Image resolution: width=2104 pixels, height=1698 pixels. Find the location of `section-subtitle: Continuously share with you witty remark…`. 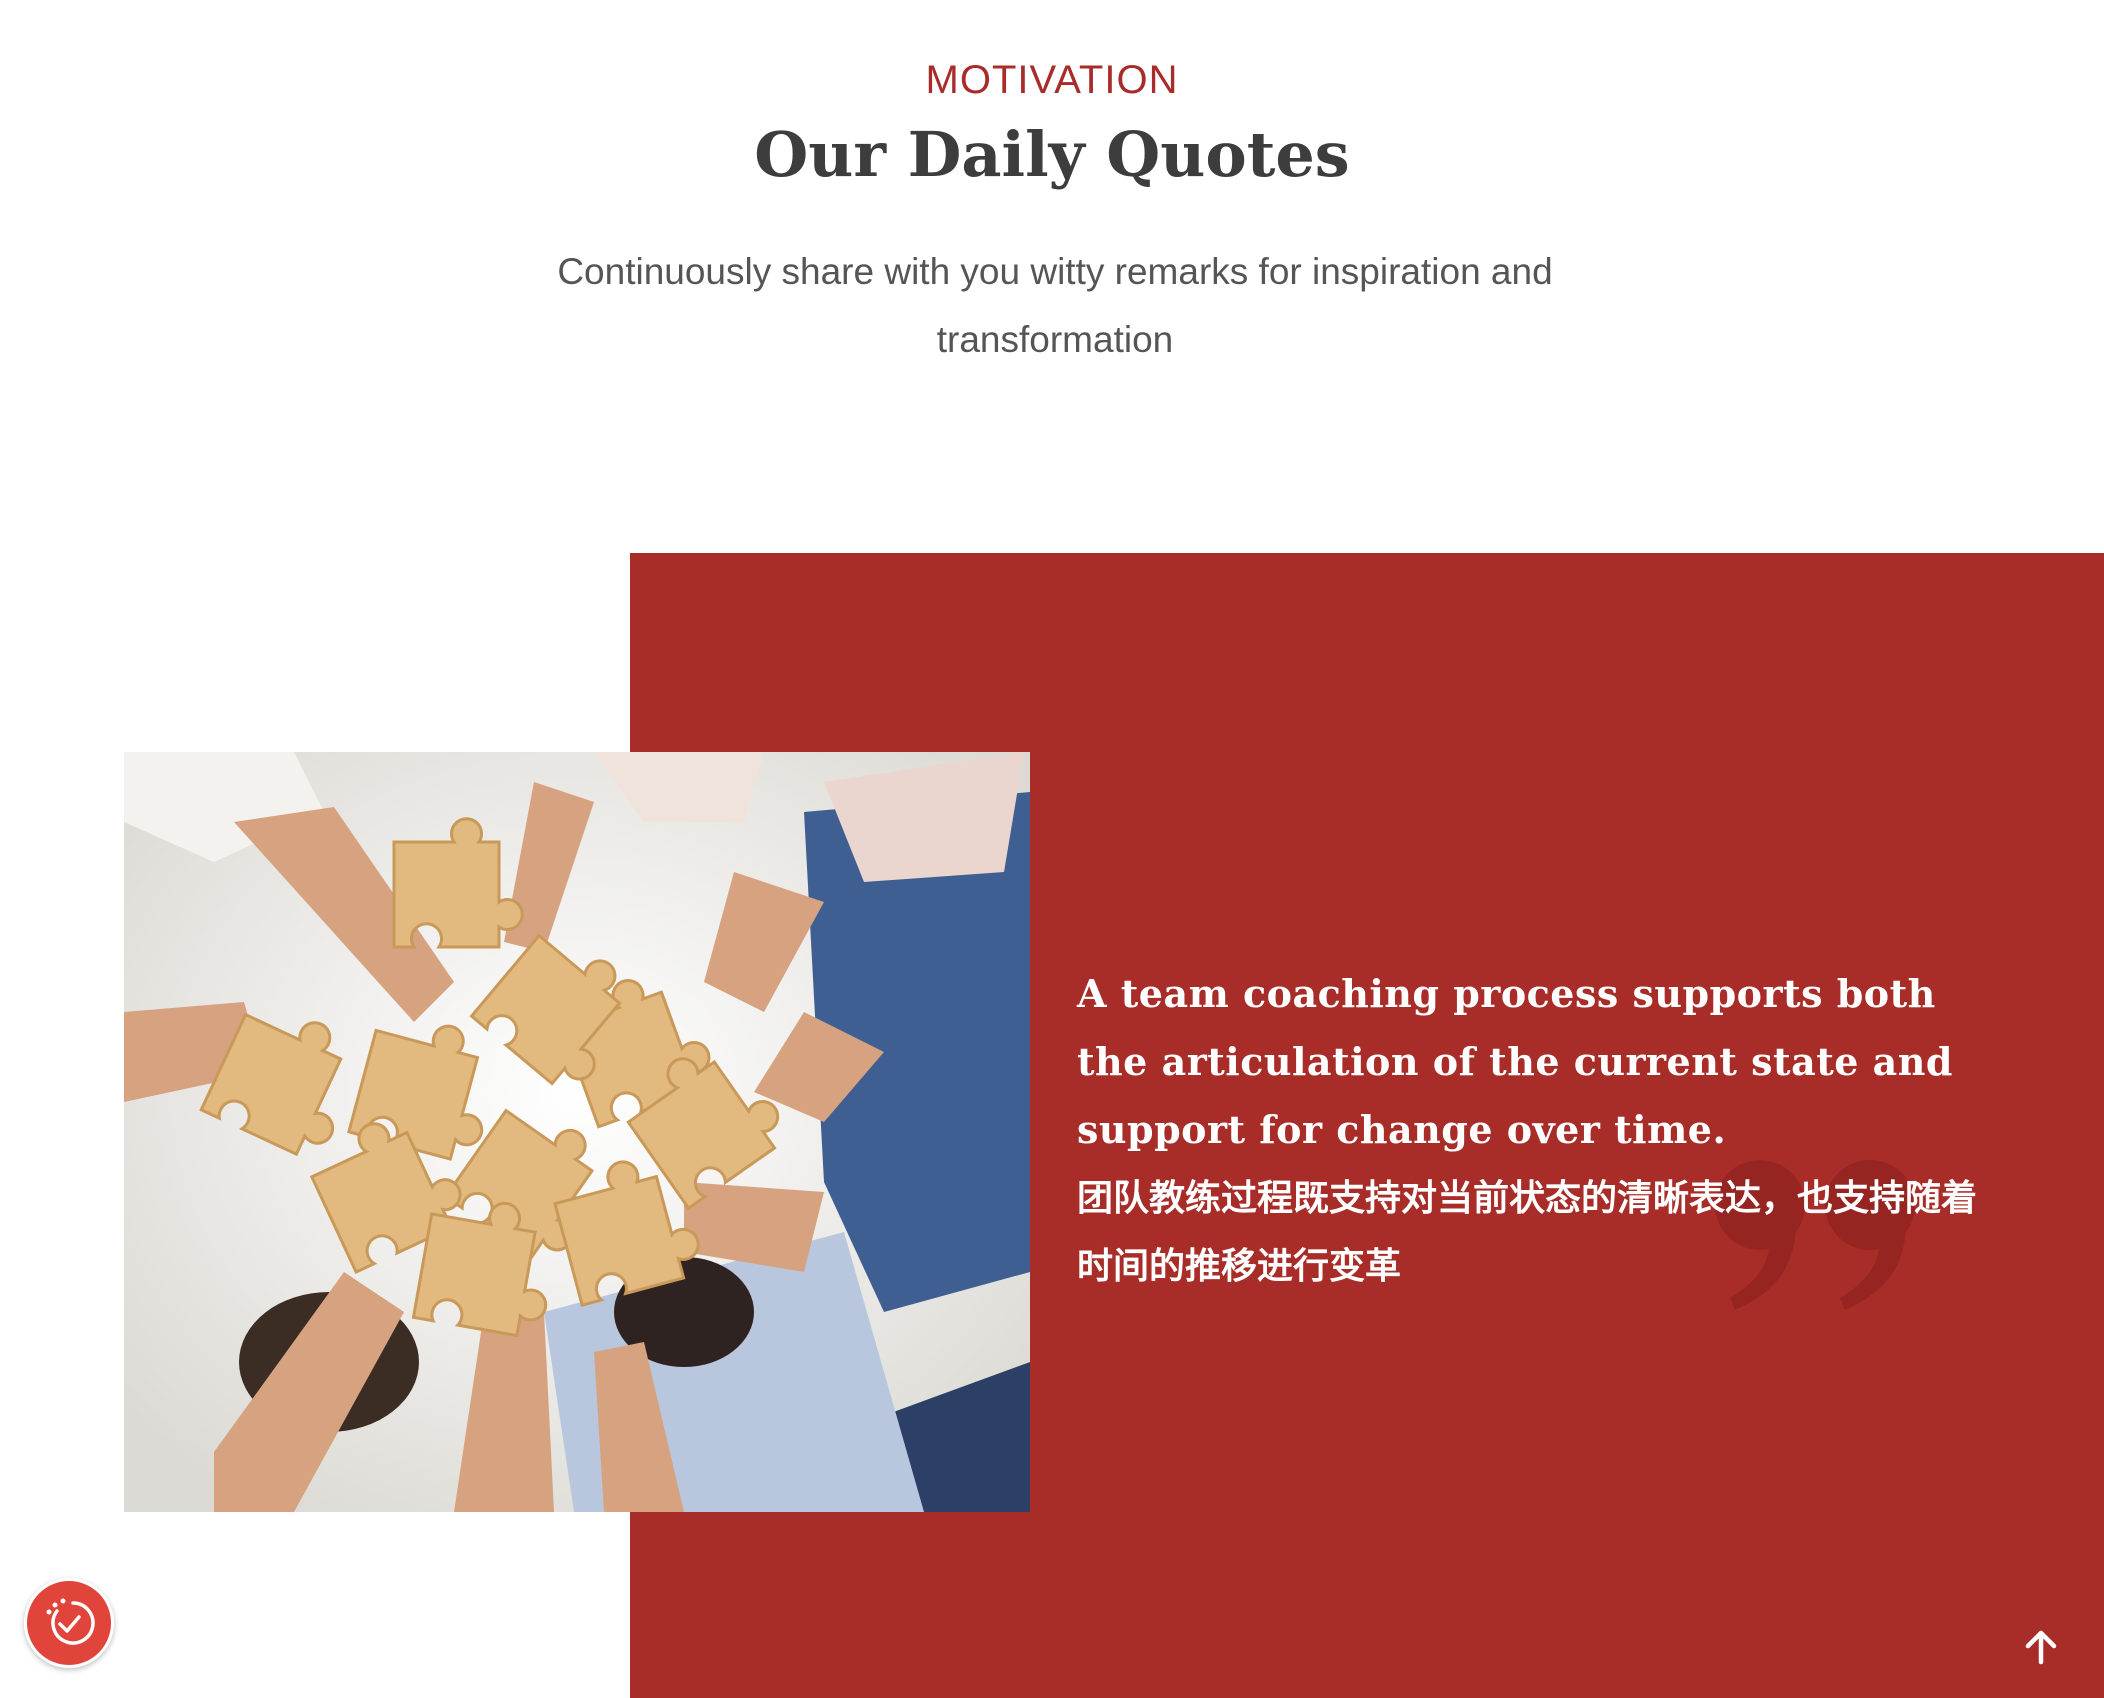

section-subtitle: Continuously share with you witty remark… is located at coordinates (1055, 305).